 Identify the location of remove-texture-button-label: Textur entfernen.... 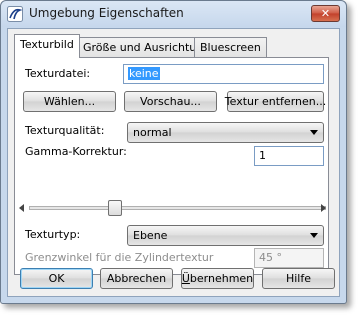
(275, 101).